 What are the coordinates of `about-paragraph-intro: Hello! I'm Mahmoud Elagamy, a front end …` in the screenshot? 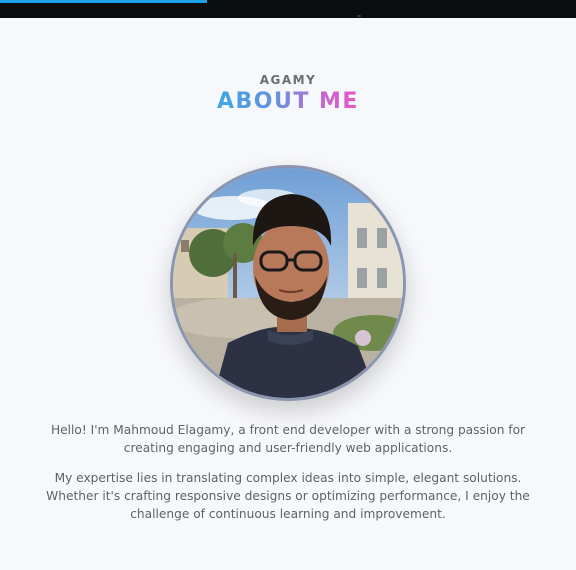 It's located at (288, 439).